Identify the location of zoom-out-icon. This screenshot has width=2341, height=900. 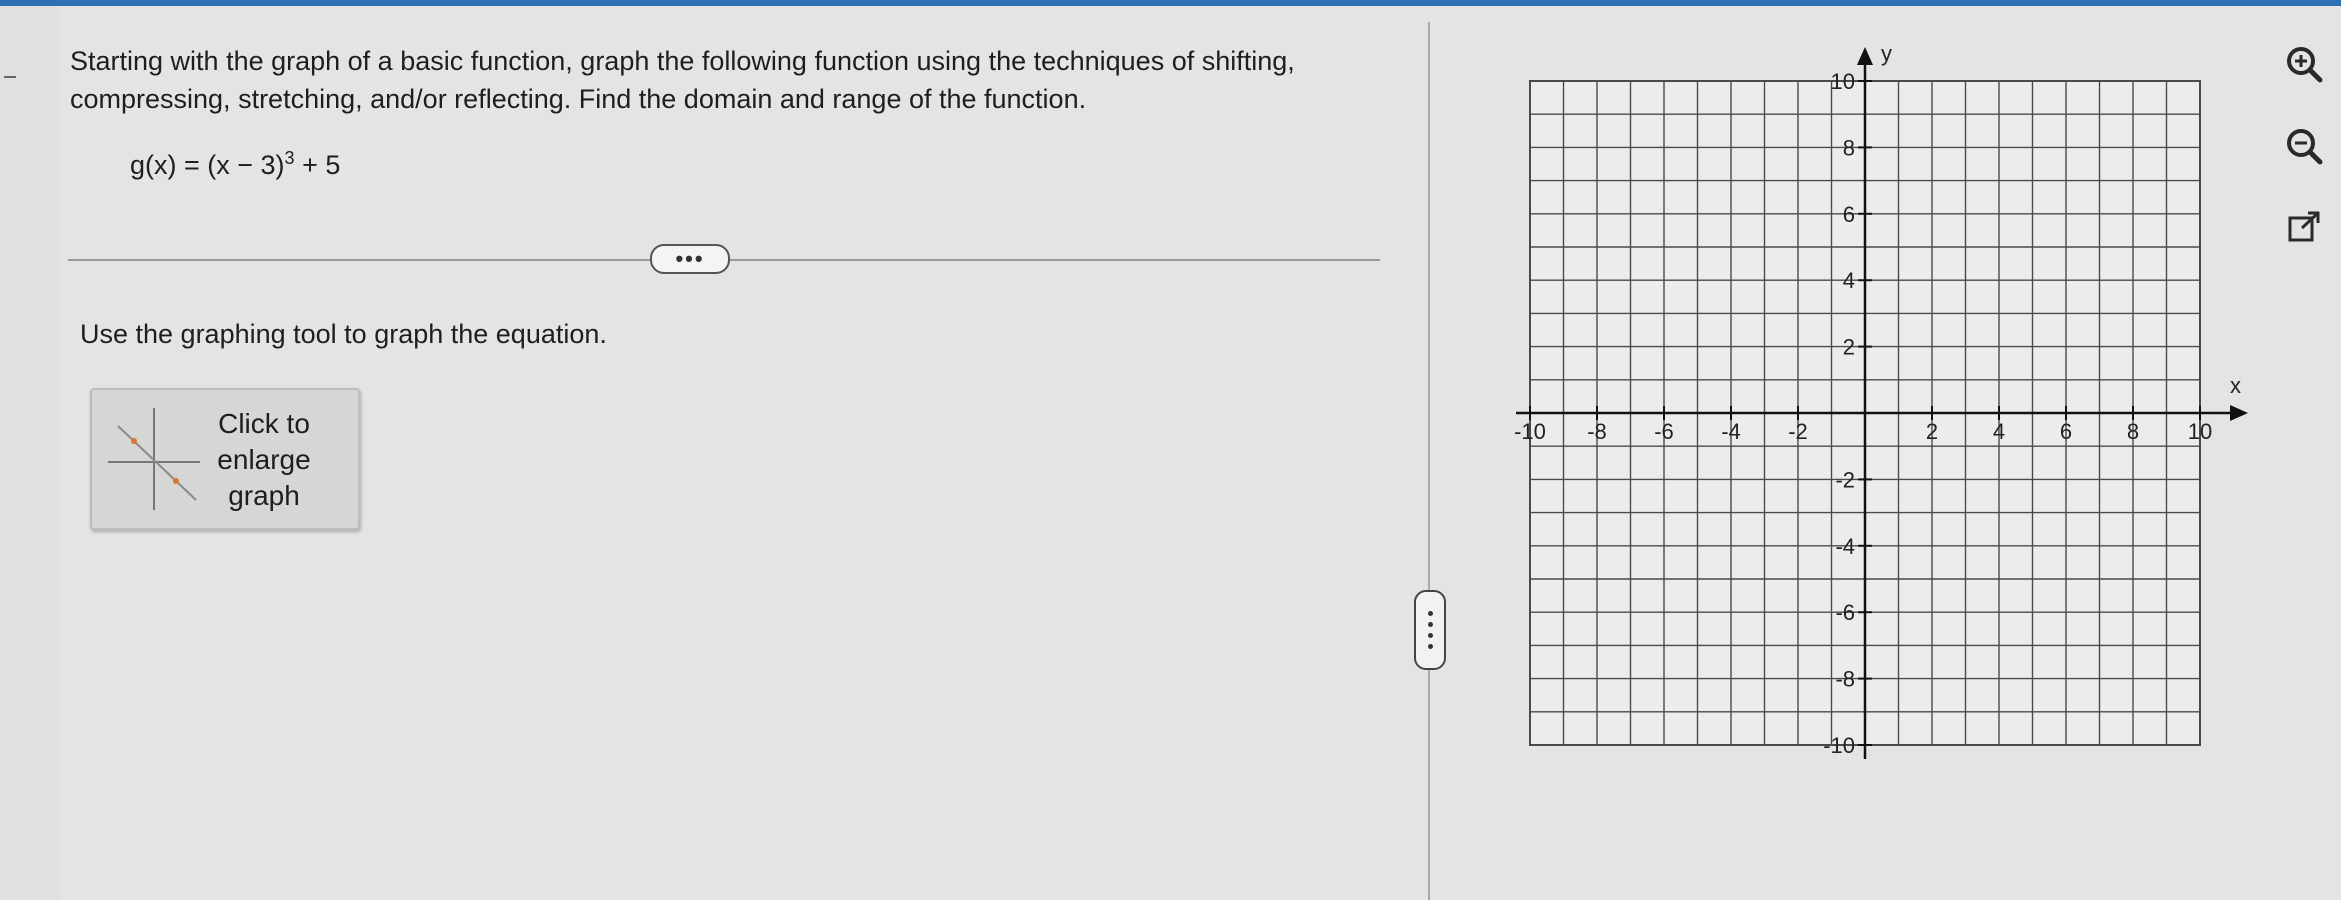
(2305, 147).